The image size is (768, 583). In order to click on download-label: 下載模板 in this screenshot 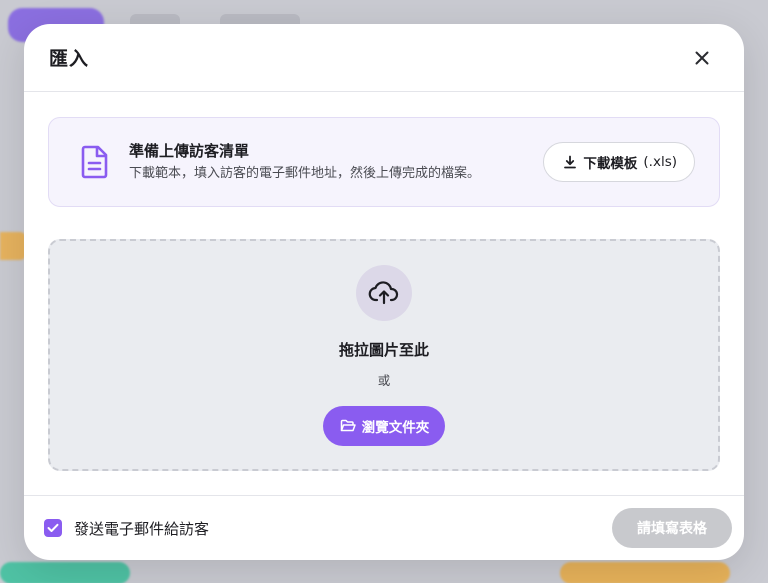, I will do `click(610, 164)`.